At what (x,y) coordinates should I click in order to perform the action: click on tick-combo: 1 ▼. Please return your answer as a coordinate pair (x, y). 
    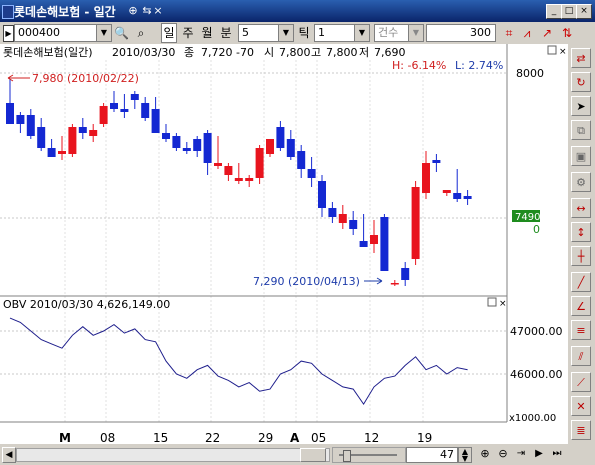
    Looking at the image, I should click on (342, 33).